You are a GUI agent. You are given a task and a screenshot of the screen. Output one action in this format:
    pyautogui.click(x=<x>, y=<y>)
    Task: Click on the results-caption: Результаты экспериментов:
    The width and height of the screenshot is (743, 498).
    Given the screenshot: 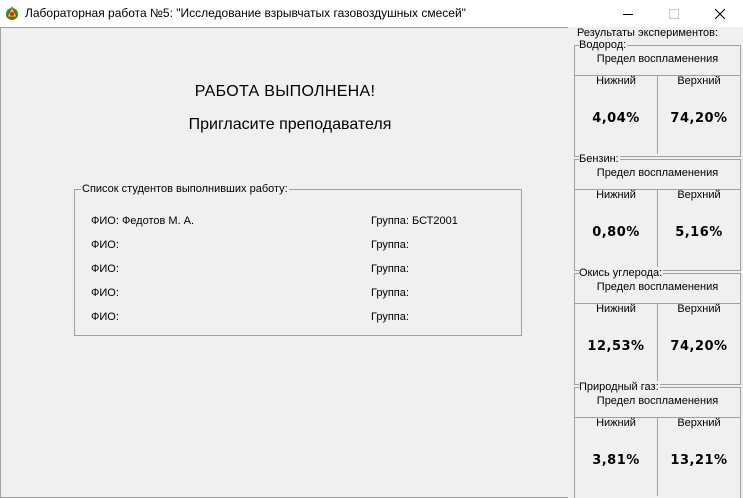 What is the action you would take?
    pyautogui.click(x=648, y=33)
    